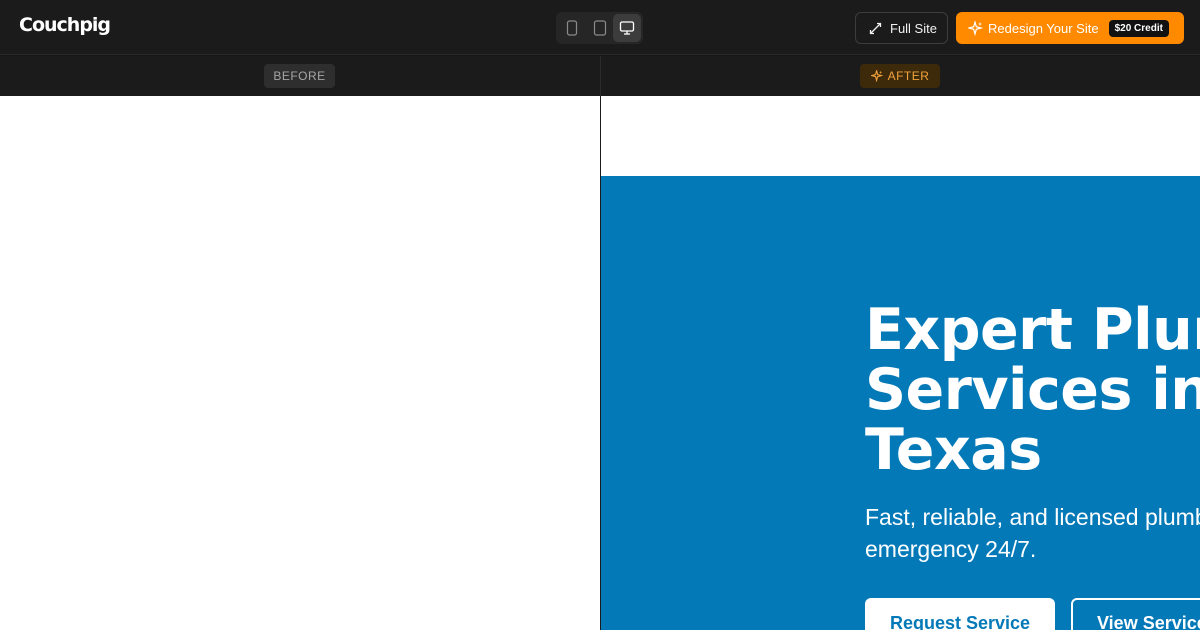 The height and width of the screenshot is (630, 1200). I want to click on monitor-icon, so click(627, 28).